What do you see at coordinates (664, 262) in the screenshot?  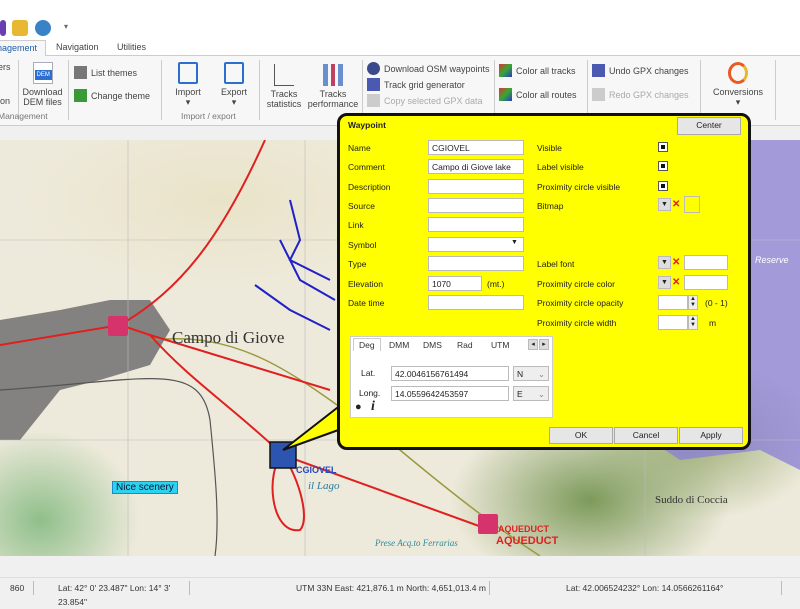 I see `label-font-dropdown-icon: ▼` at bounding box center [664, 262].